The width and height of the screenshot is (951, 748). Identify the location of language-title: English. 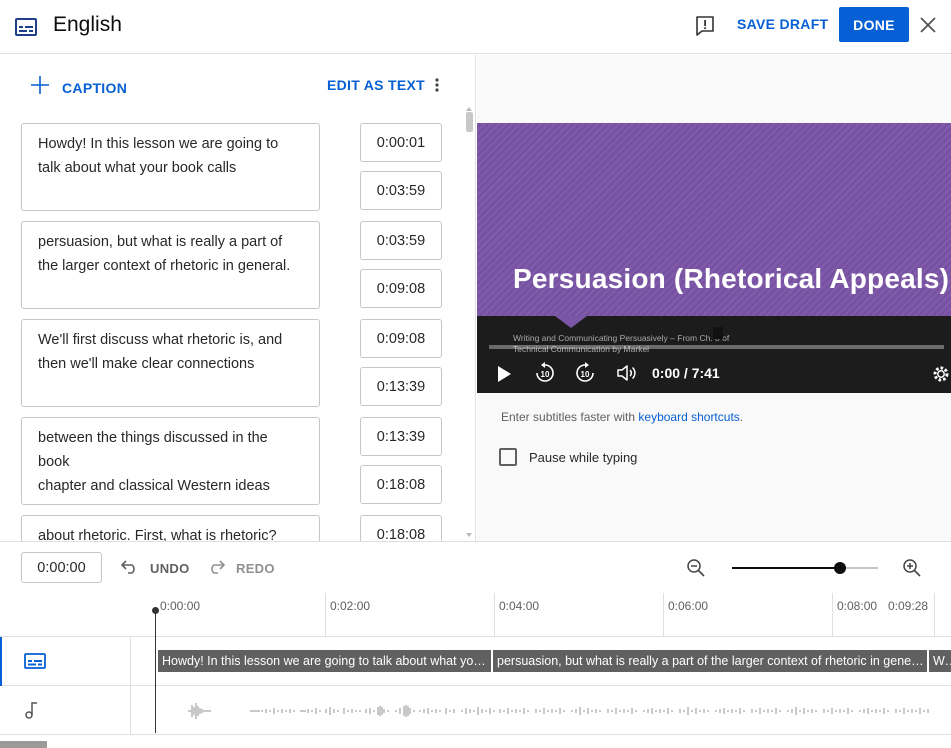
(87, 24).